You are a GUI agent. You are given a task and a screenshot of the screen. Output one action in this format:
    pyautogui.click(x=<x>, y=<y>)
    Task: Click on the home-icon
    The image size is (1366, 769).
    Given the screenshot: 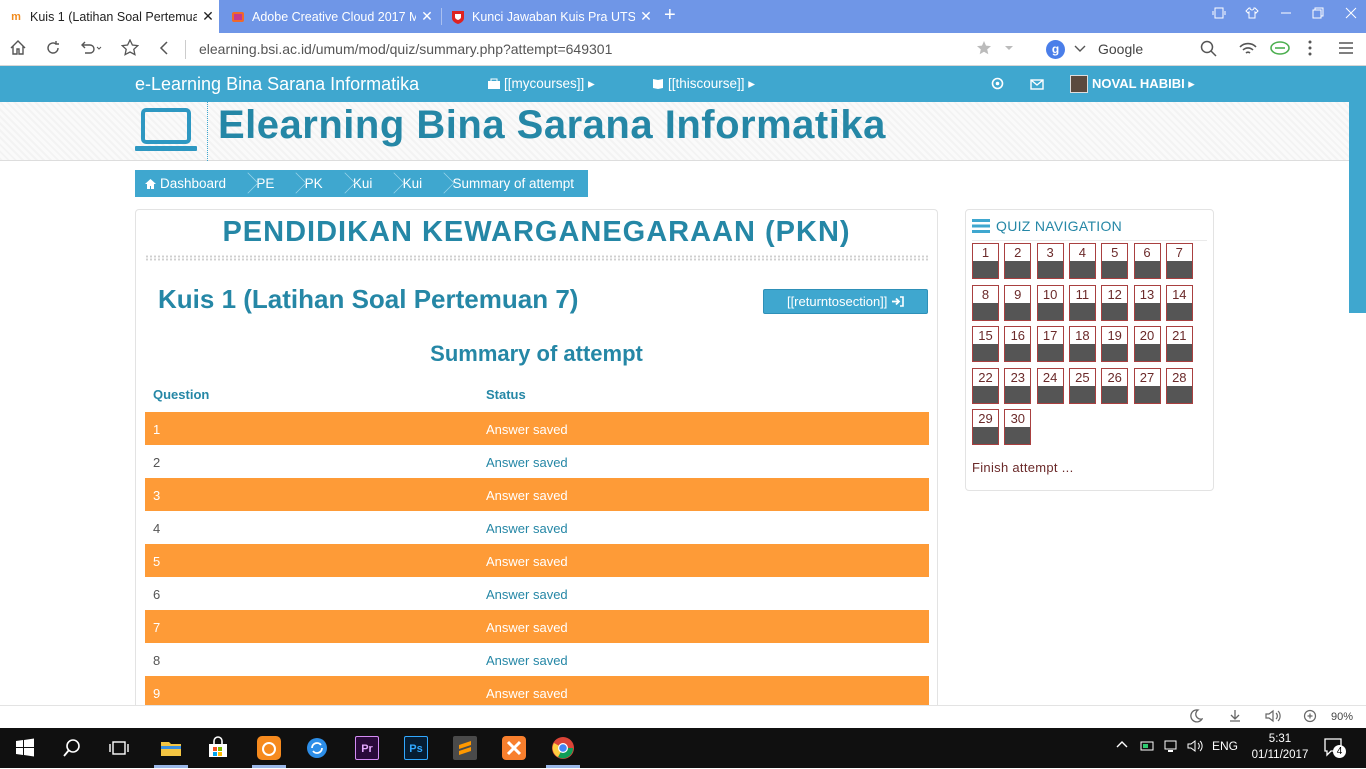 What is the action you would take?
    pyautogui.click(x=18, y=50)
    